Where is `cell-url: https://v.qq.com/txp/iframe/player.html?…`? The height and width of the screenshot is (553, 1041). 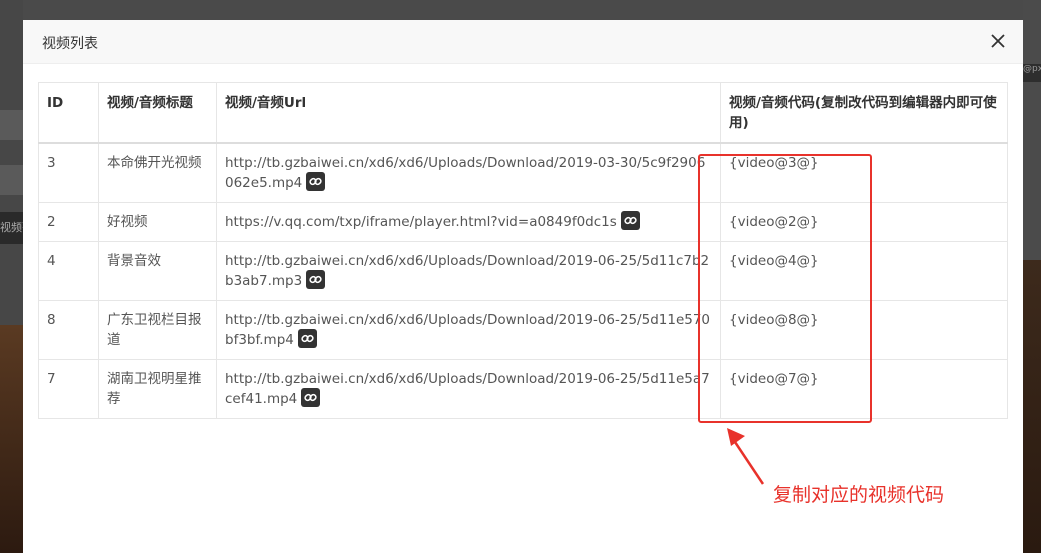
cell-url: https://v.qq.com/txp/iframe/player.html?… is located at coordinates (468, 222).